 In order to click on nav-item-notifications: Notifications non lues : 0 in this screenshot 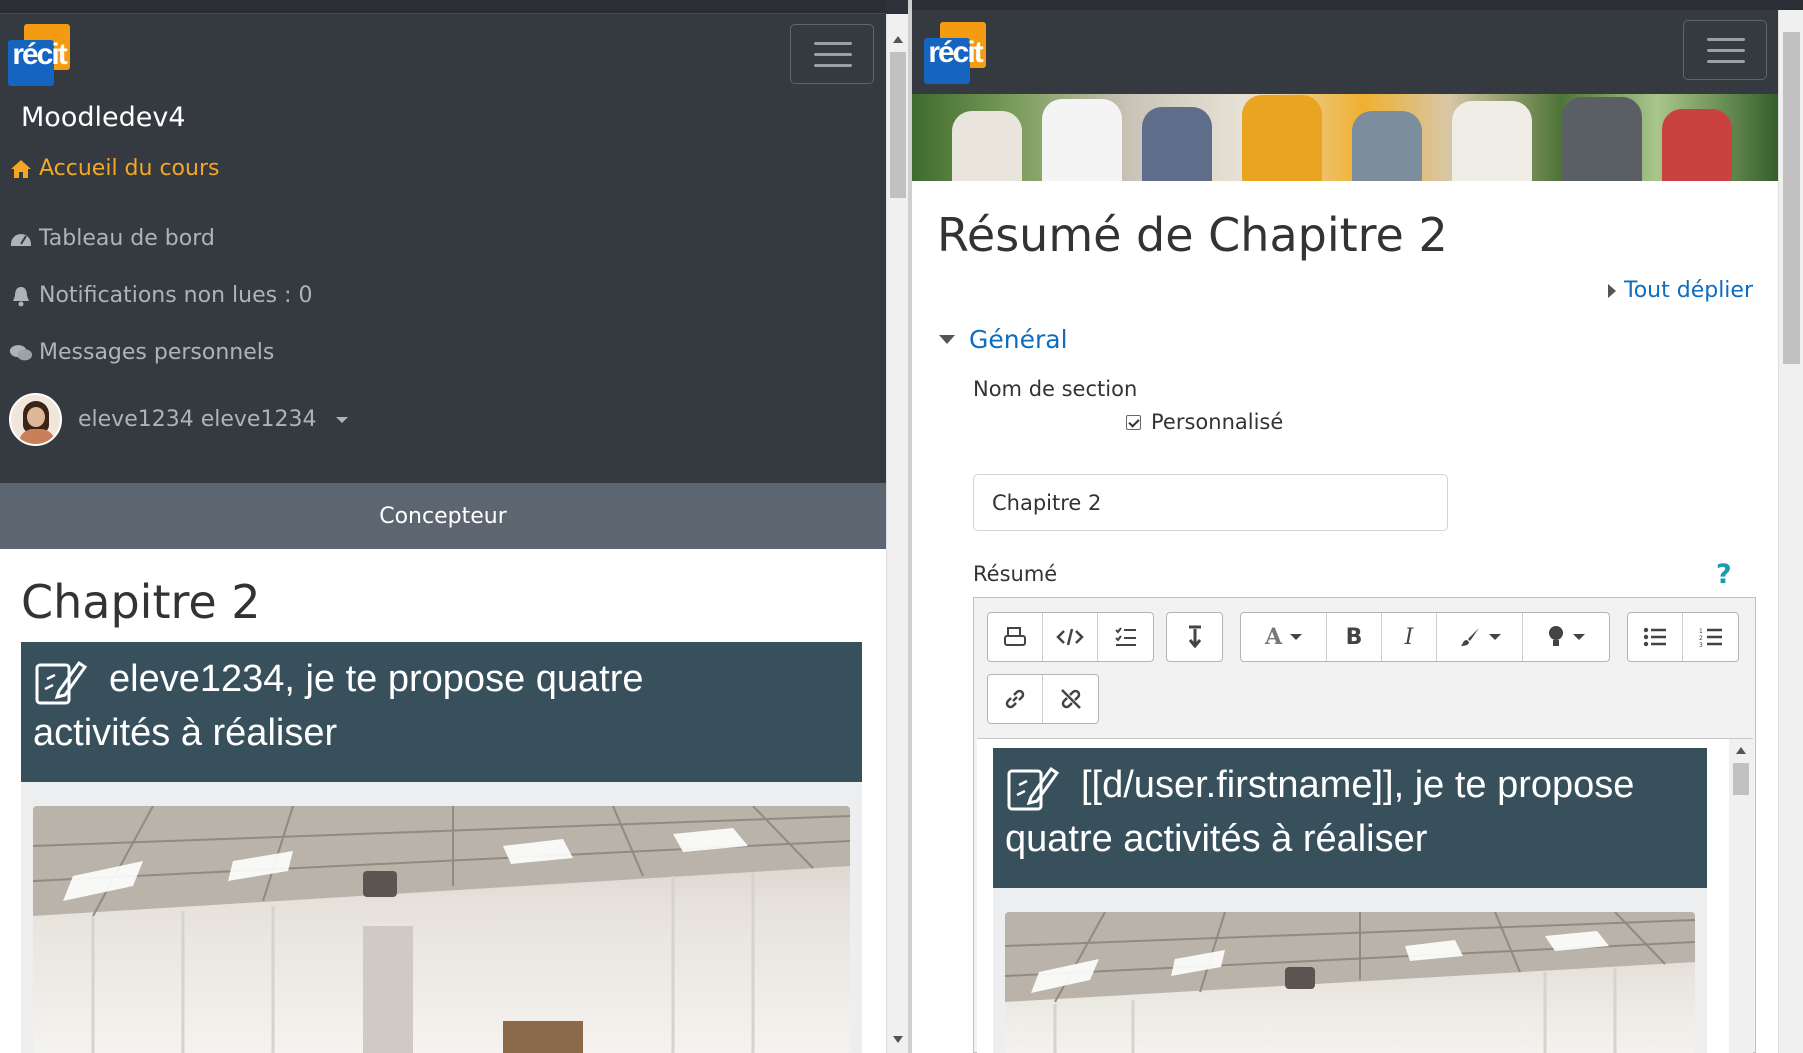, I will do `click(160, 295)`.